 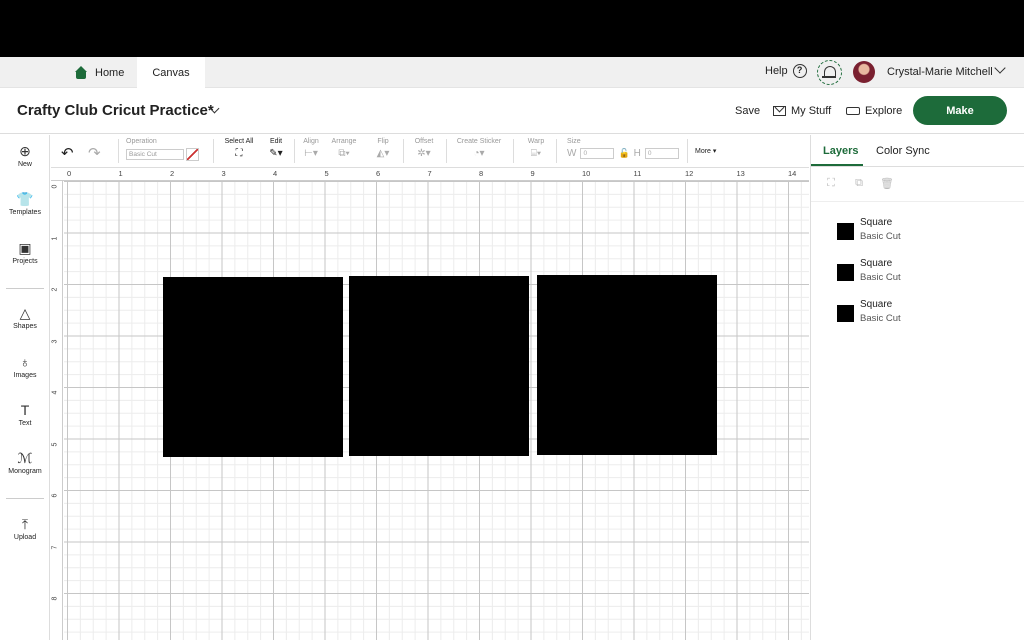 I want to click on align-label: Align, so click(x=311, y=141).